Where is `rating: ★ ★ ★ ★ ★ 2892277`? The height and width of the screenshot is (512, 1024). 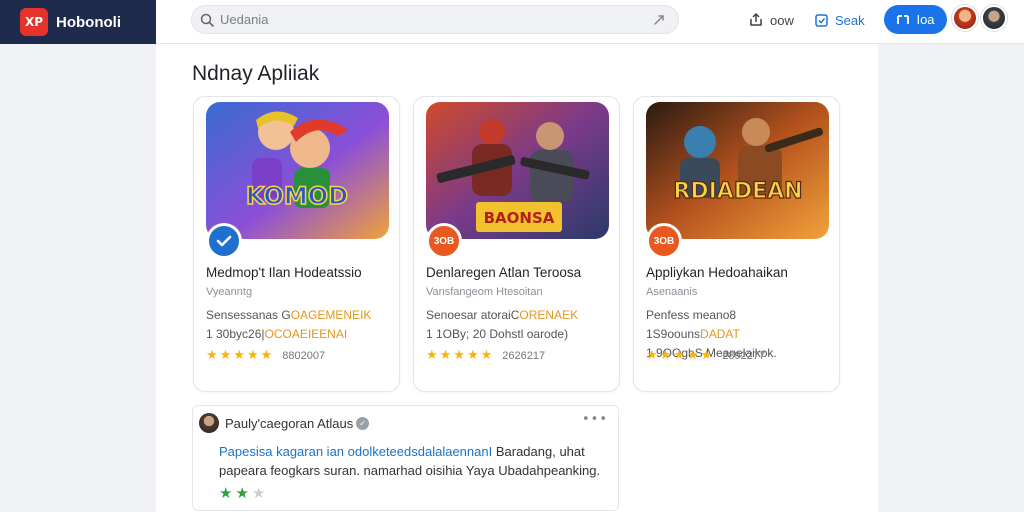
rating: ★ ★ ★ ★ ★ 2892277 is located at coordinates (705, 355).